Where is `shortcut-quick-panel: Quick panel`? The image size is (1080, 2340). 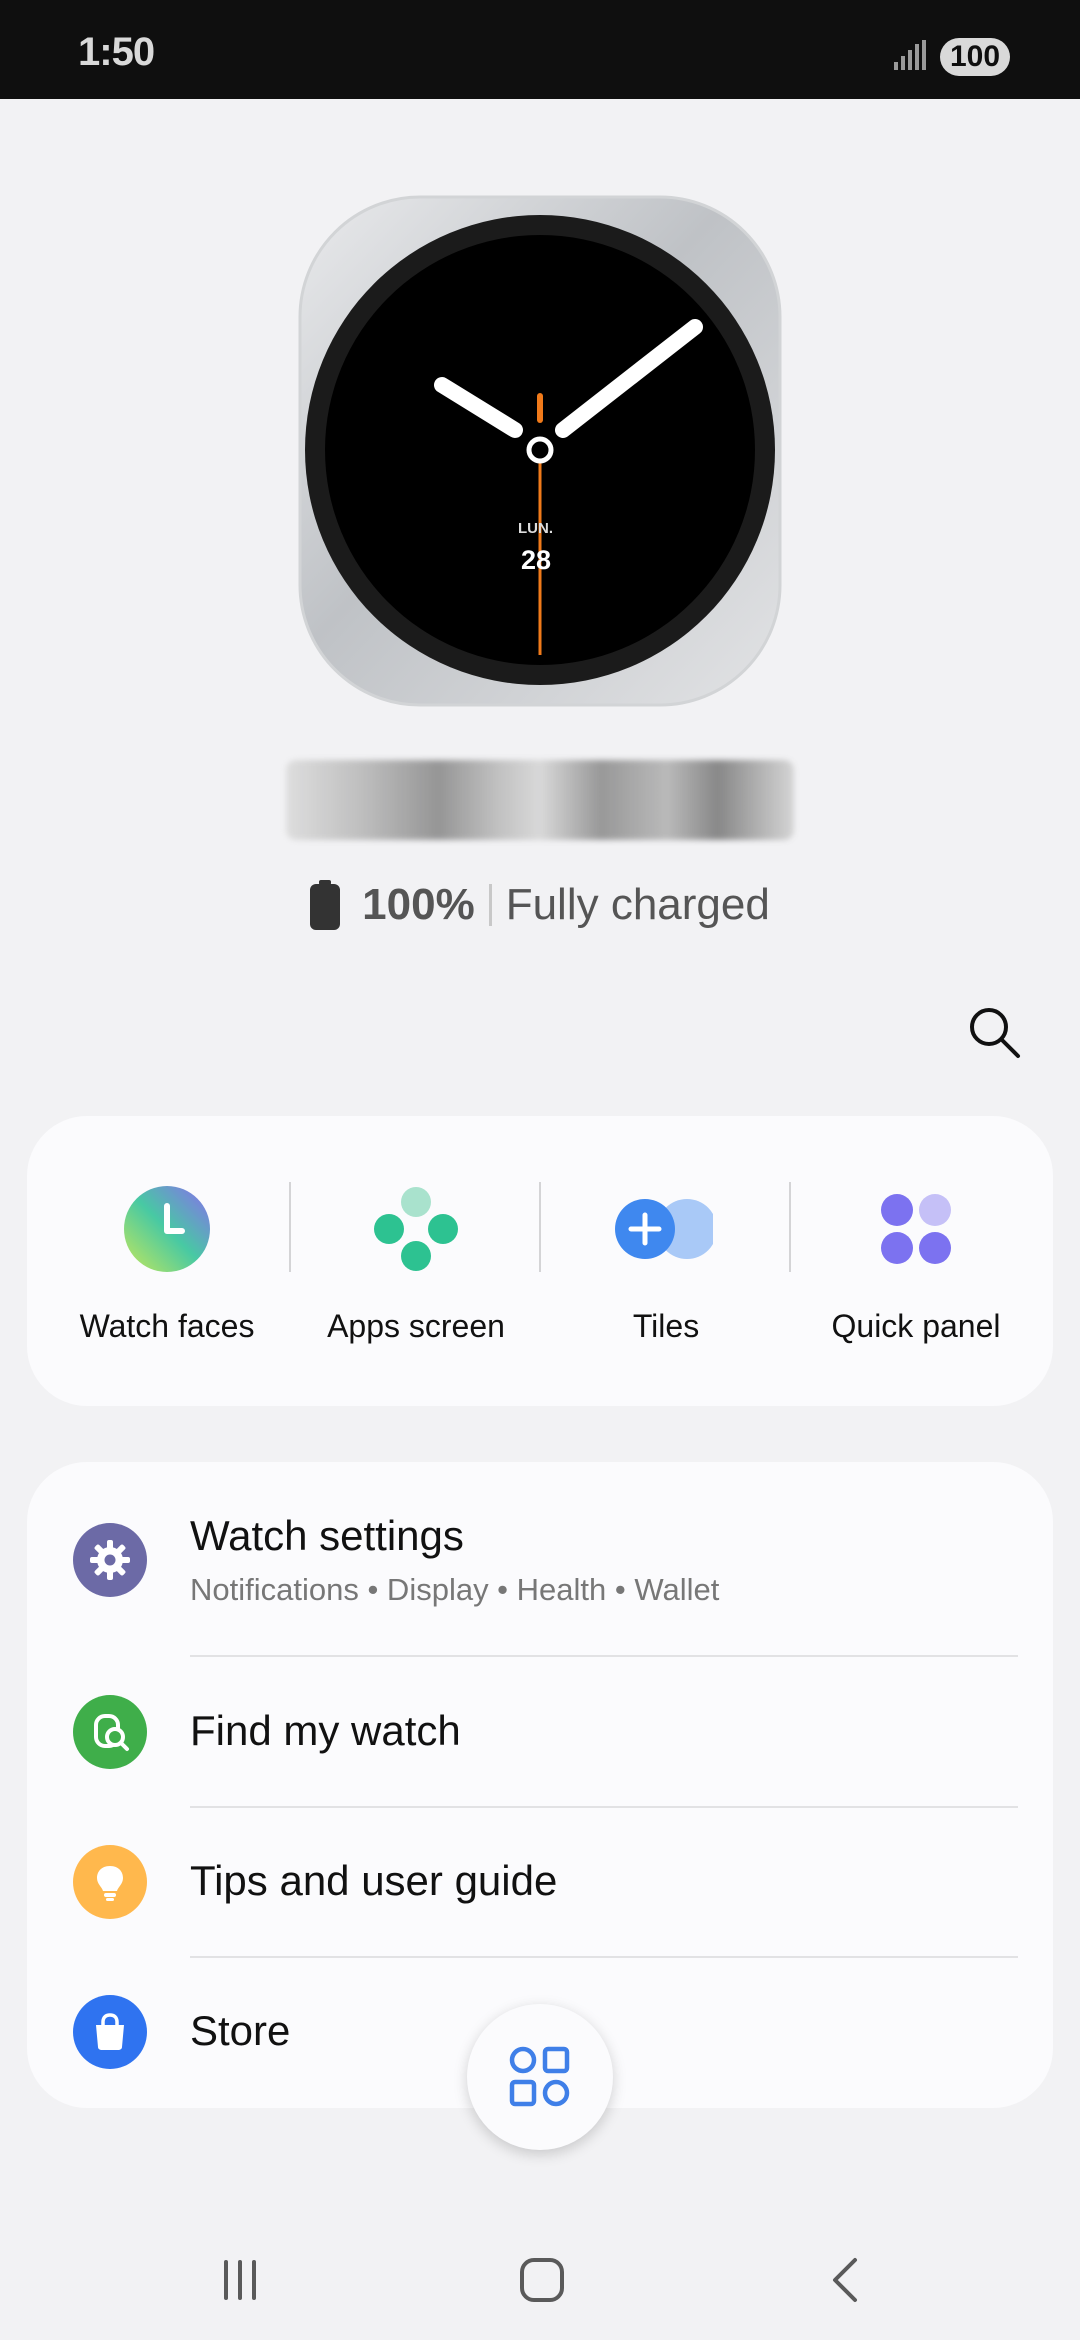 shortcut-quick-panel: Quick panel is located at coordinates (916, 1261).